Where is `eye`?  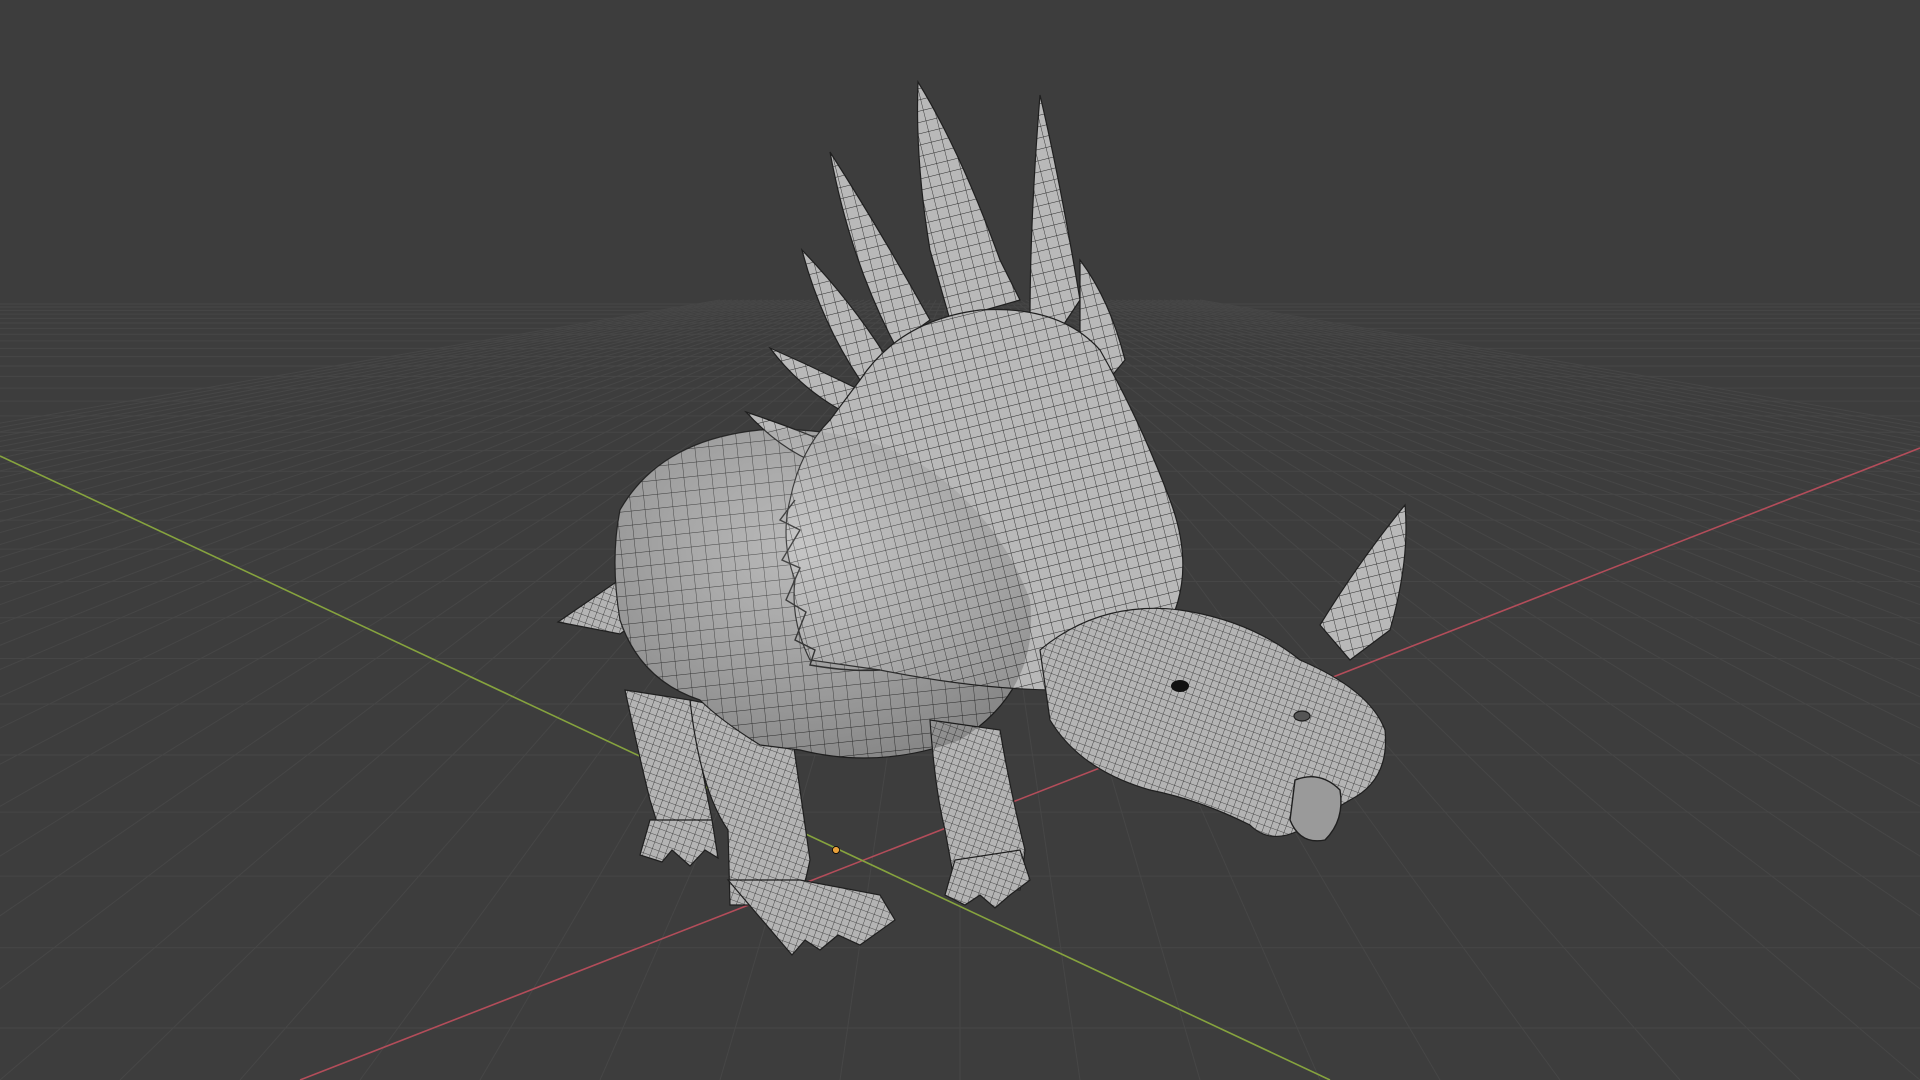
eye is located at coordinates (1180, 686).